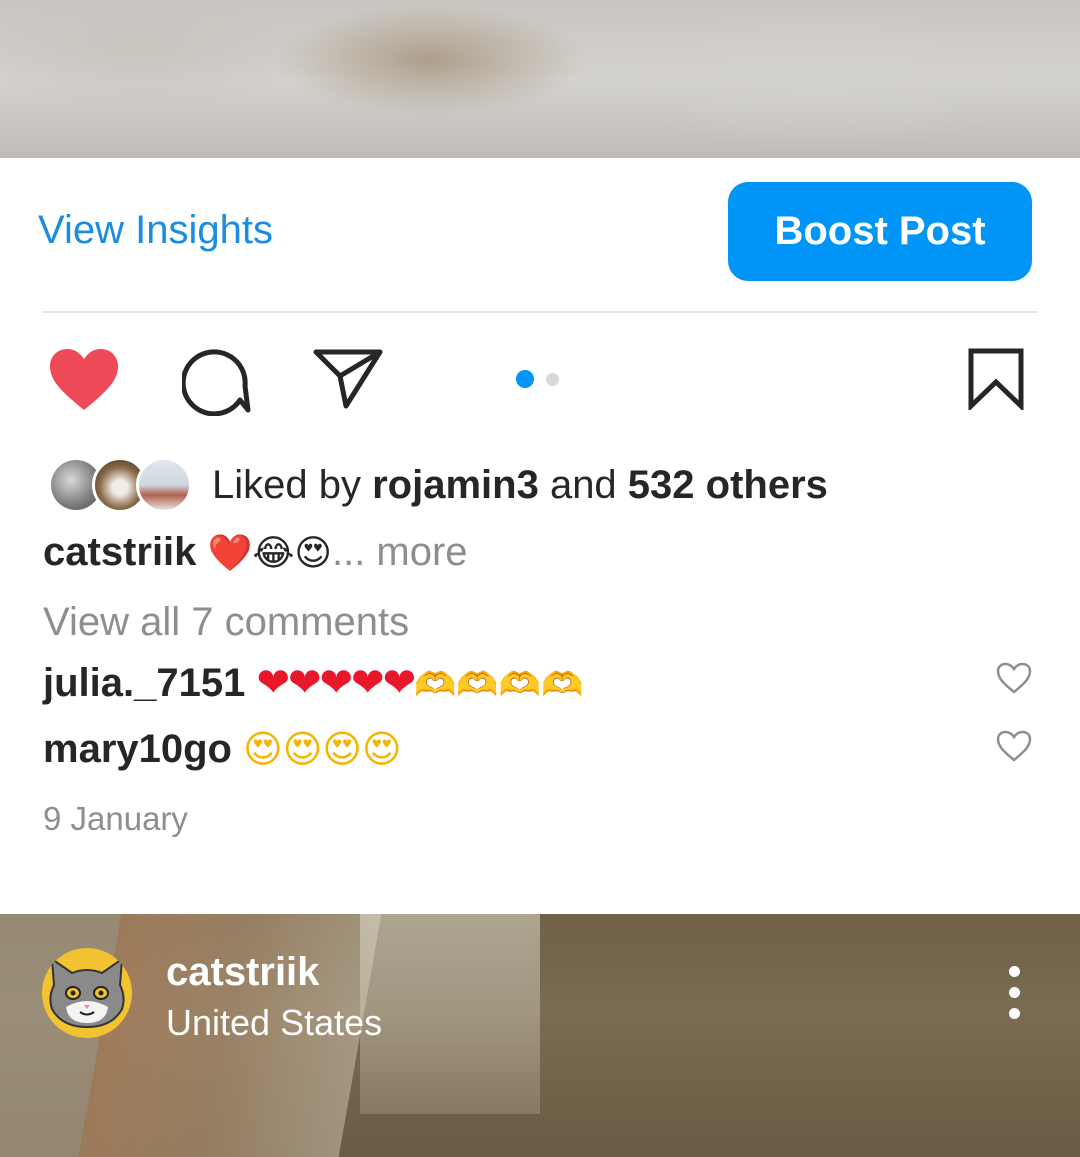  I want to click on next-post-location: United States, so click(274, 1023).